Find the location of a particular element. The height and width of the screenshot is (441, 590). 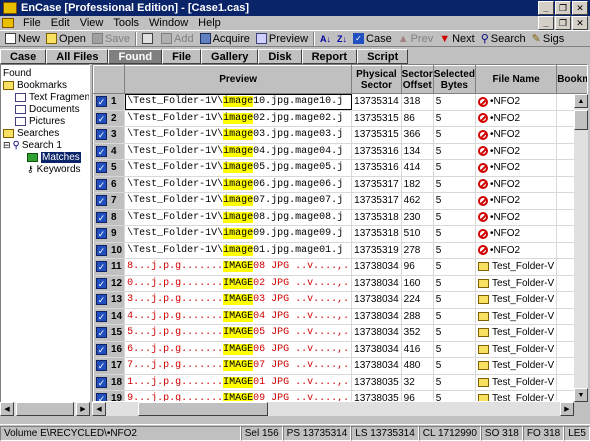

tree-item-searches: Searches is located at coordinates (31, 133).